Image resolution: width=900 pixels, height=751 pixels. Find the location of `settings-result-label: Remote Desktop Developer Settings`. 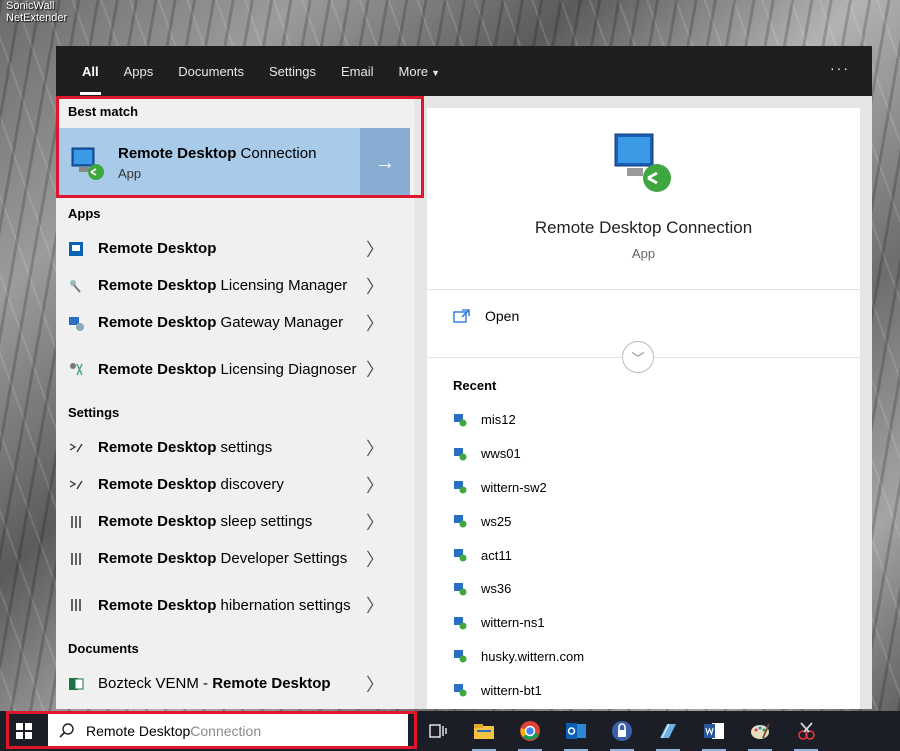

settings-result-label: Remote Desktop Developer Settings is located at coordinates (233, 558).